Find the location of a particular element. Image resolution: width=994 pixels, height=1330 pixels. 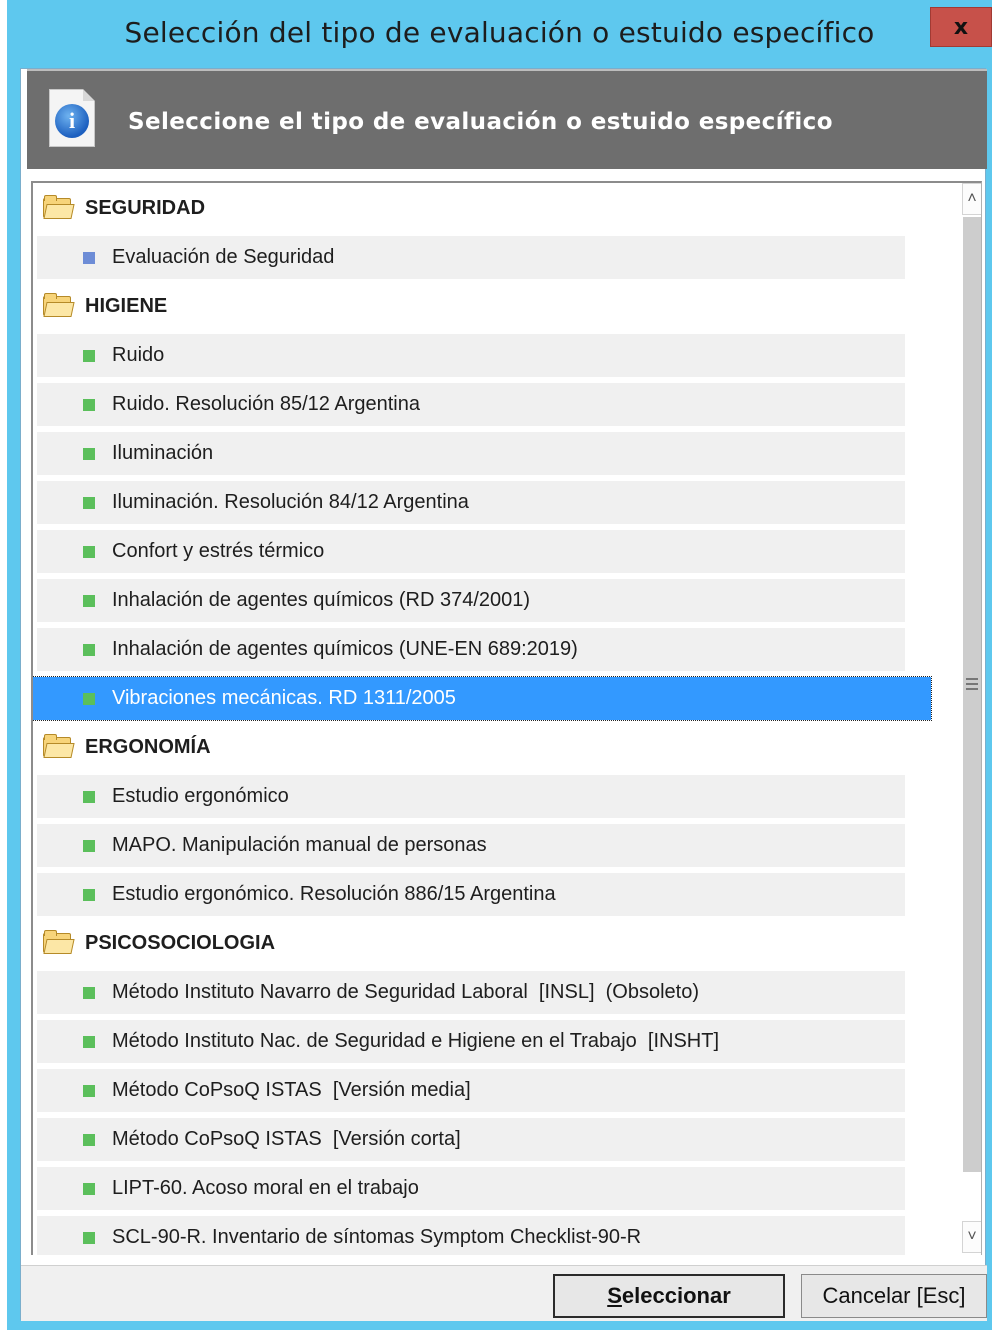

blue-square-icon is located at coordinates (89, 257).